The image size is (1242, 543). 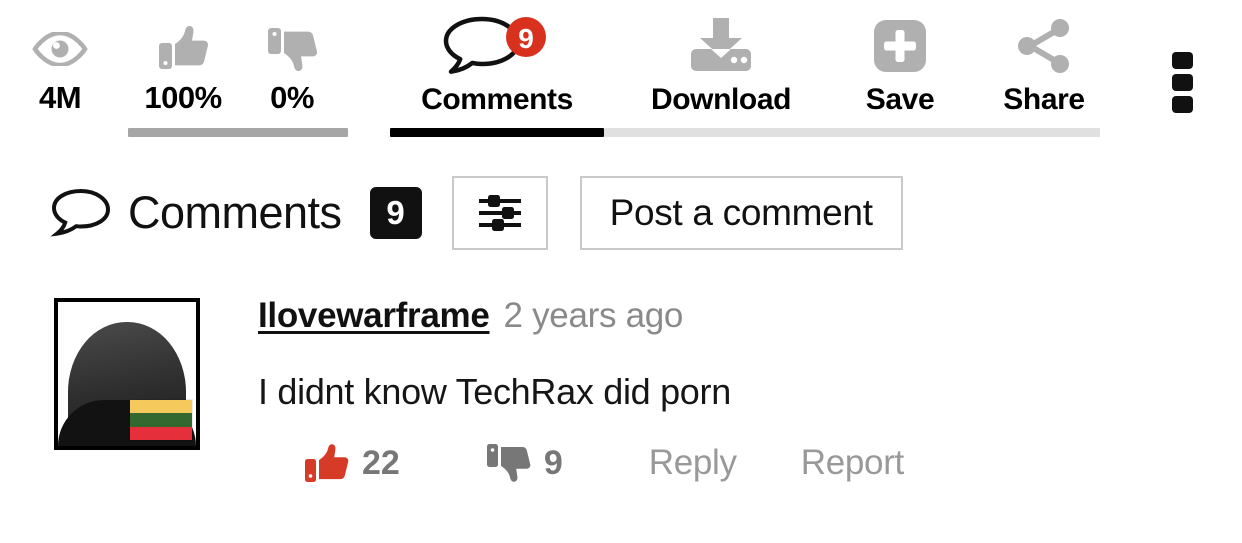 I want to click on like-percentage: 100%, so click(x=183, y=97).